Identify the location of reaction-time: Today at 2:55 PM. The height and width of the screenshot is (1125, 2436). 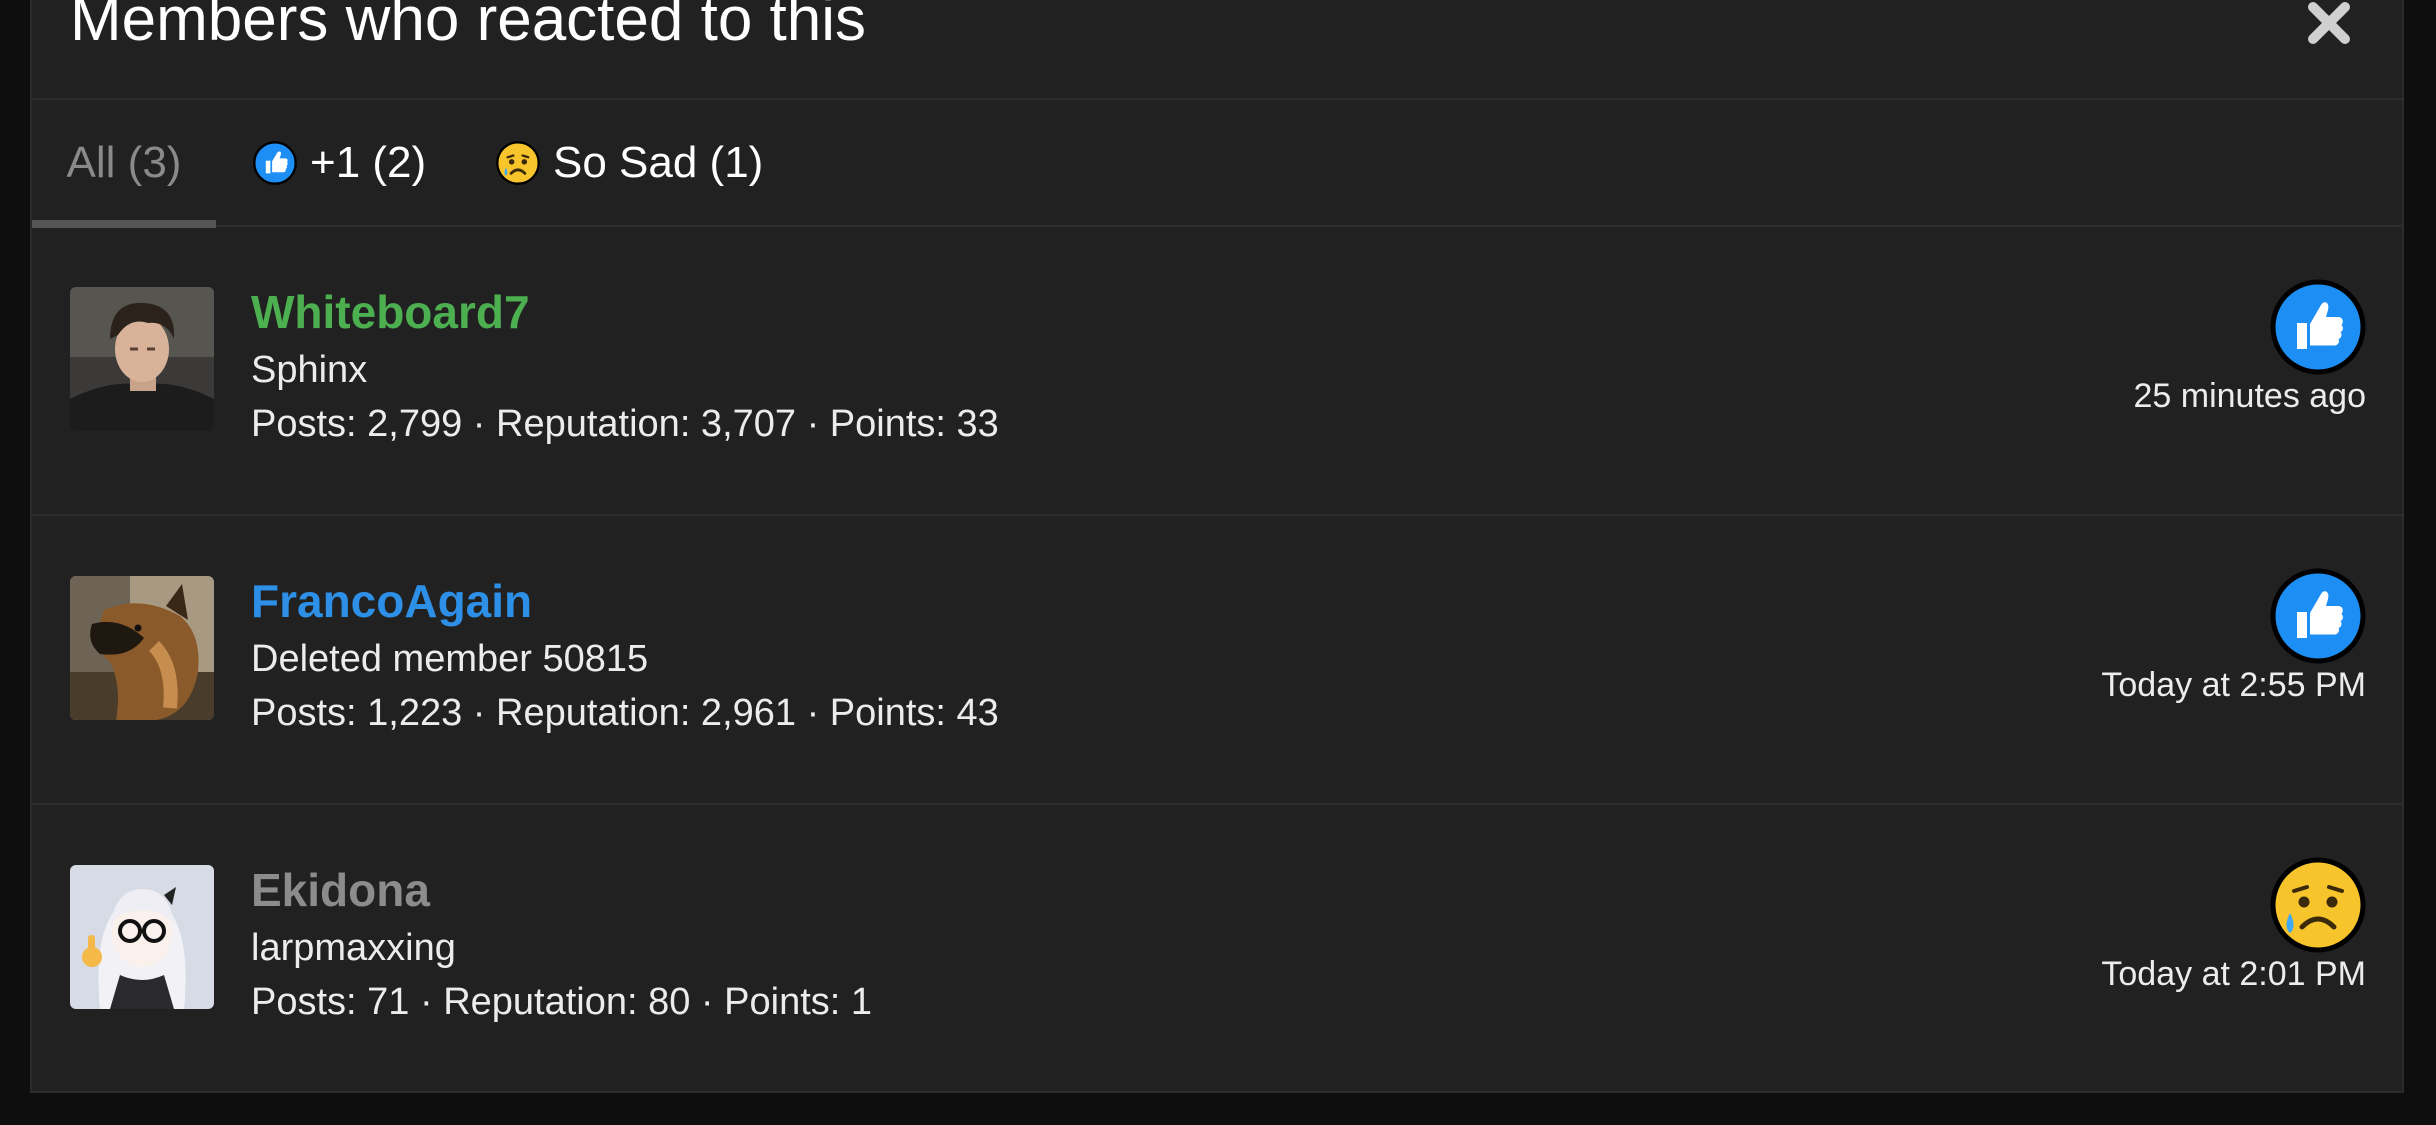
(2233, 685).